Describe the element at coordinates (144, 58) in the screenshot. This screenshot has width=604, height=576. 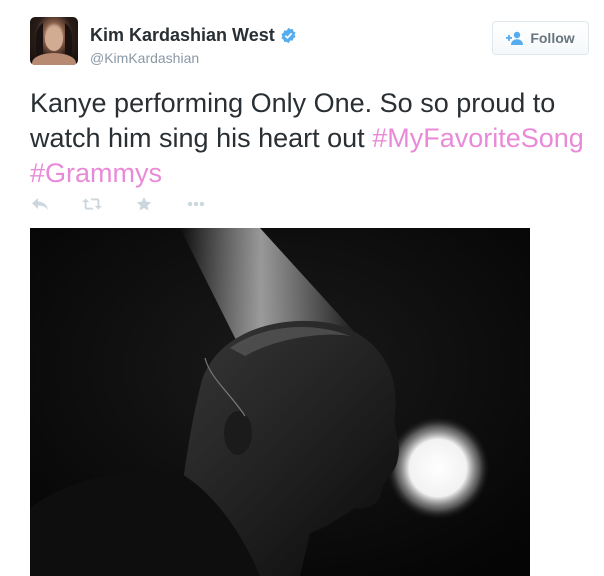
I see `user-handle: @KimKardashian` at that location.